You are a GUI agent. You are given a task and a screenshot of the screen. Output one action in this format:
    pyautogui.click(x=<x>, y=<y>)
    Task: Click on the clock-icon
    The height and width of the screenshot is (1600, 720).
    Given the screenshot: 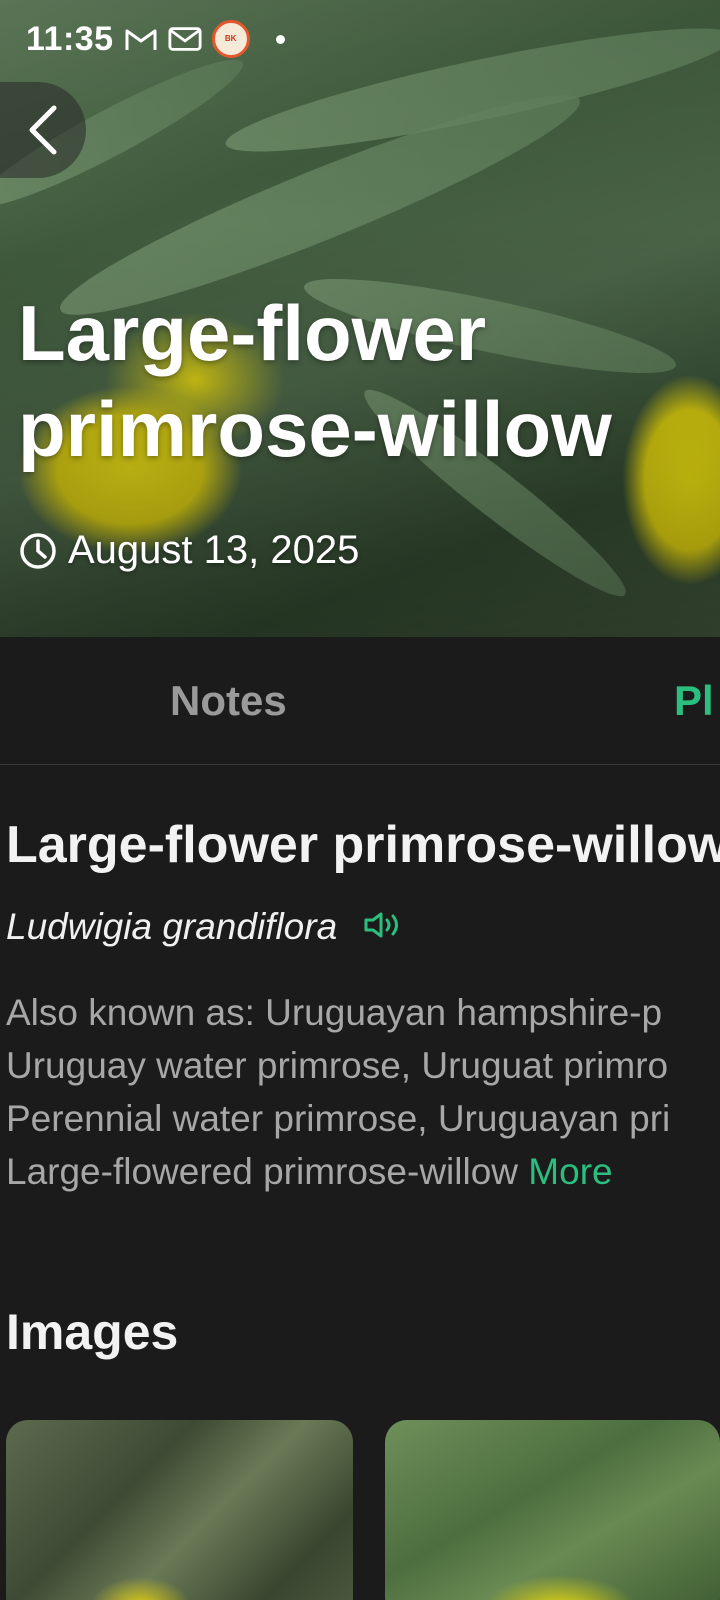 What is the action you would take?
    pyautogui.click(x=38, y=550)
    